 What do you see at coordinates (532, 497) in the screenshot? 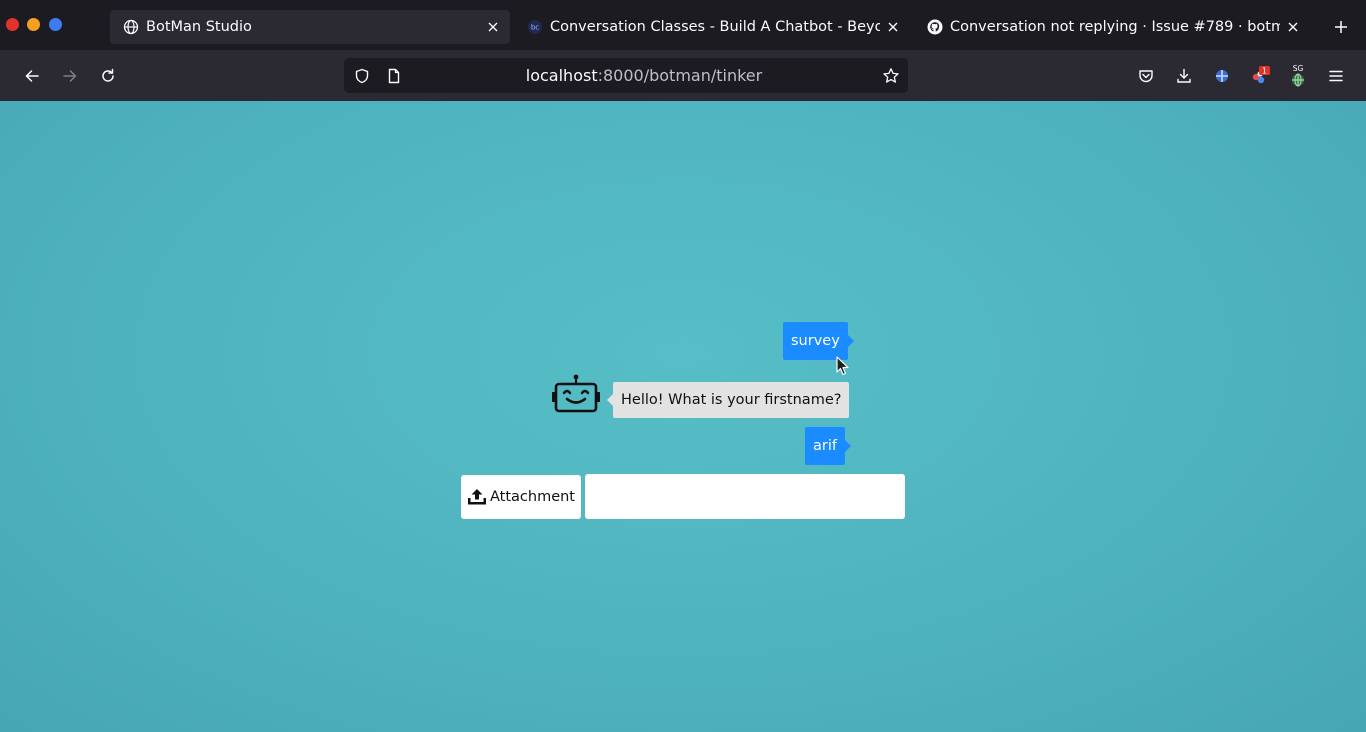
I see `attachment-label: Attachment` at bounding box center [532, 497].